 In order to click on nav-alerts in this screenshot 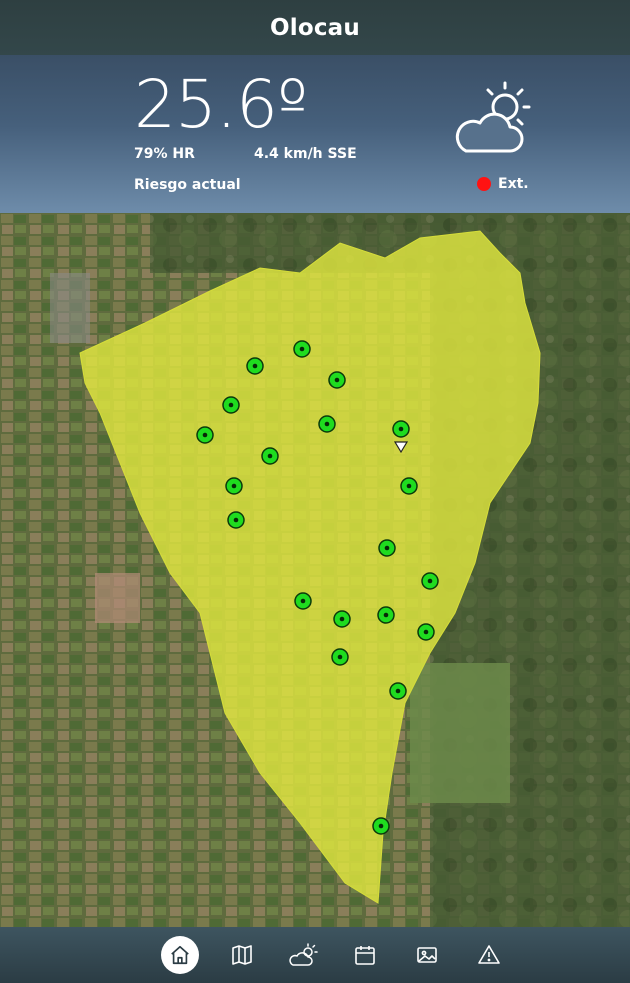, I will do `click(489, 955)`.